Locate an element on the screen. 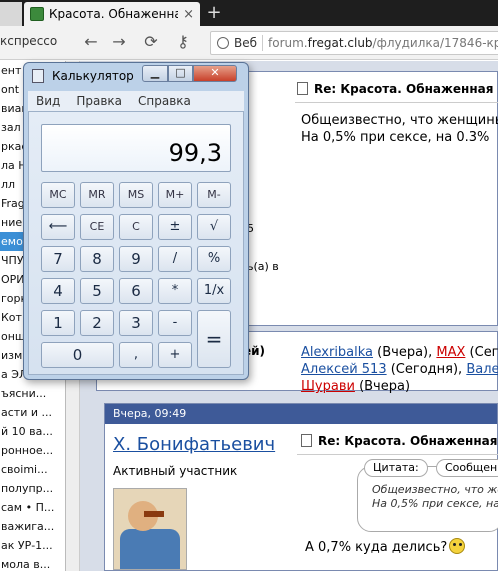 Image resolution: width=498 pixels, height=571 pixels. address-divider is located at coordinates (263, 43).